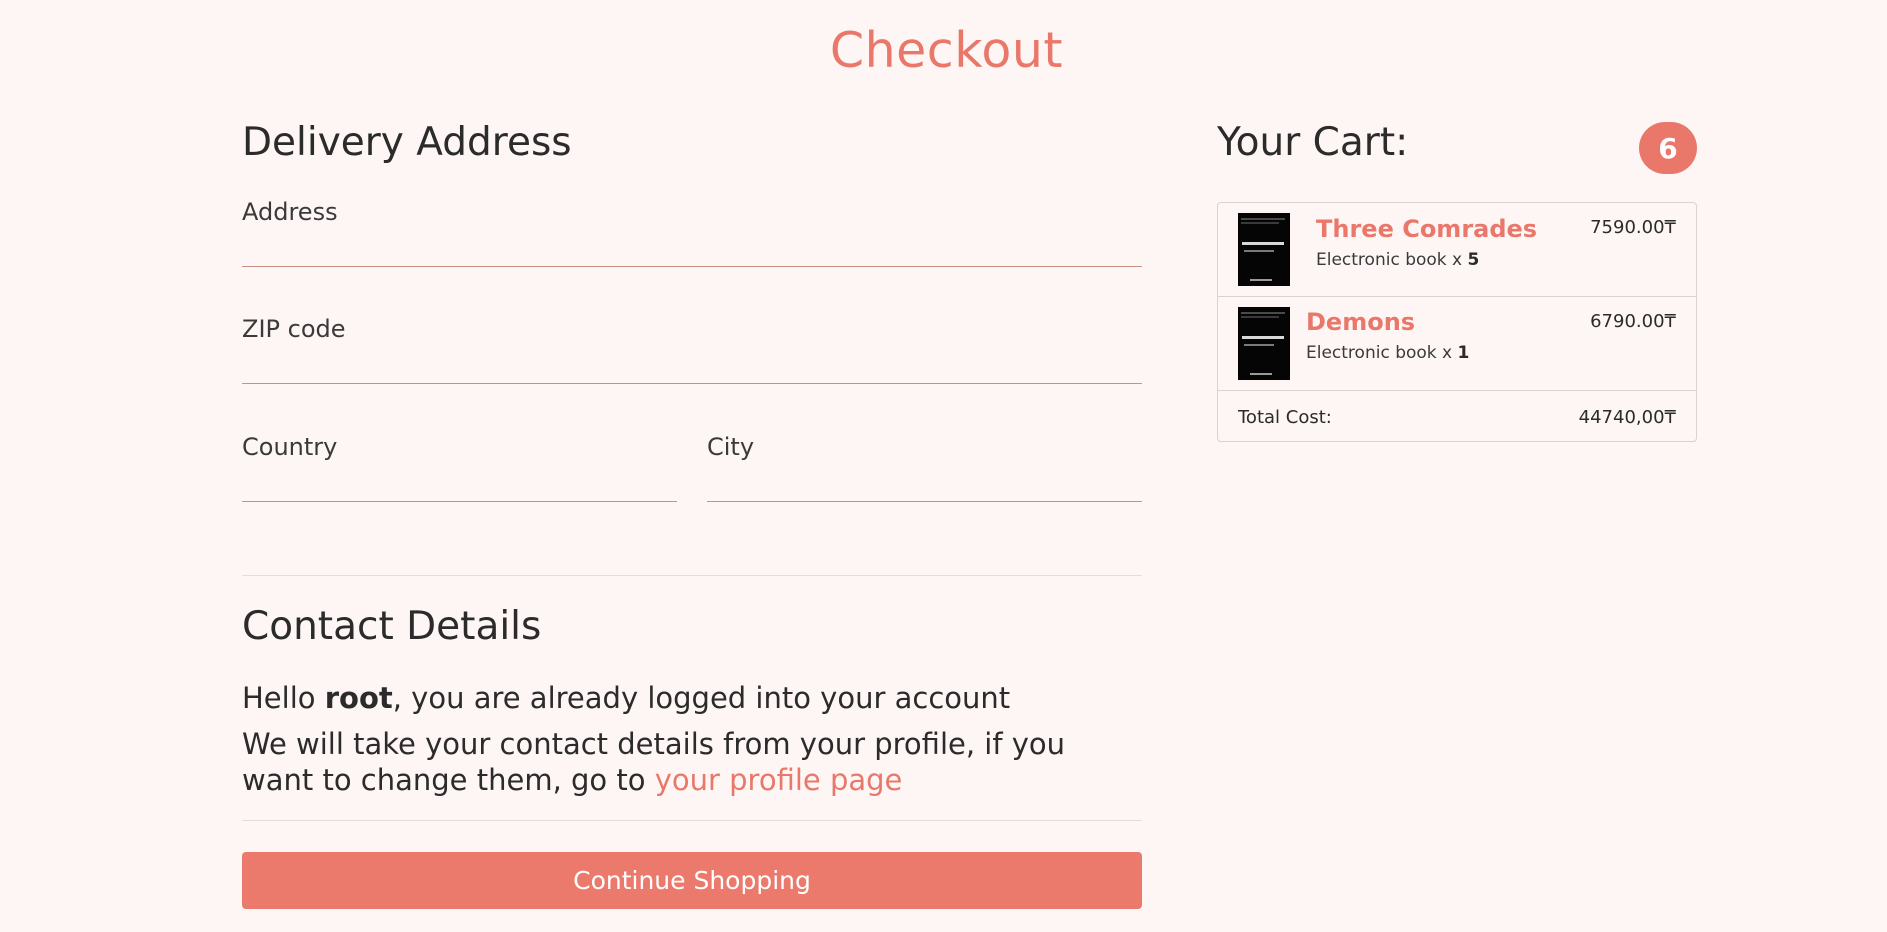 This screenshot has height=932, width=1887. What do you see at coordinates (692, 363) in the screenshot?
I see `zip-input` at bounding box center [692, 363].